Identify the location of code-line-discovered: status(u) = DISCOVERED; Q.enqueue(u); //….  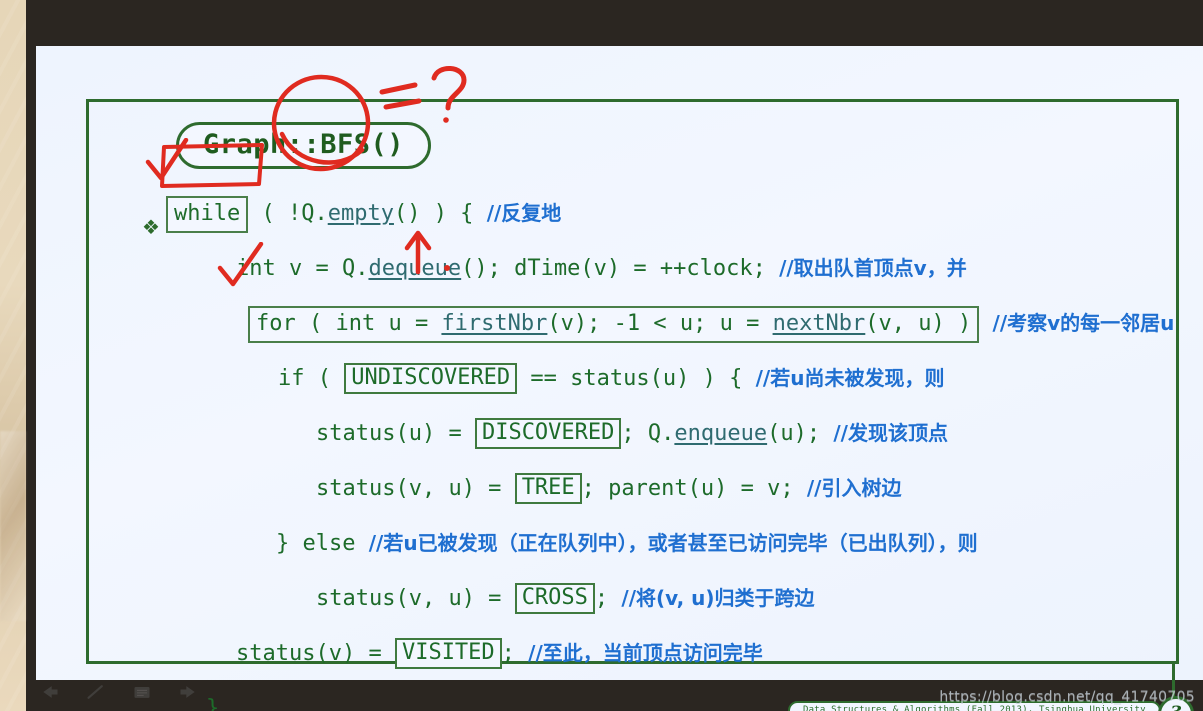
(665, 433).